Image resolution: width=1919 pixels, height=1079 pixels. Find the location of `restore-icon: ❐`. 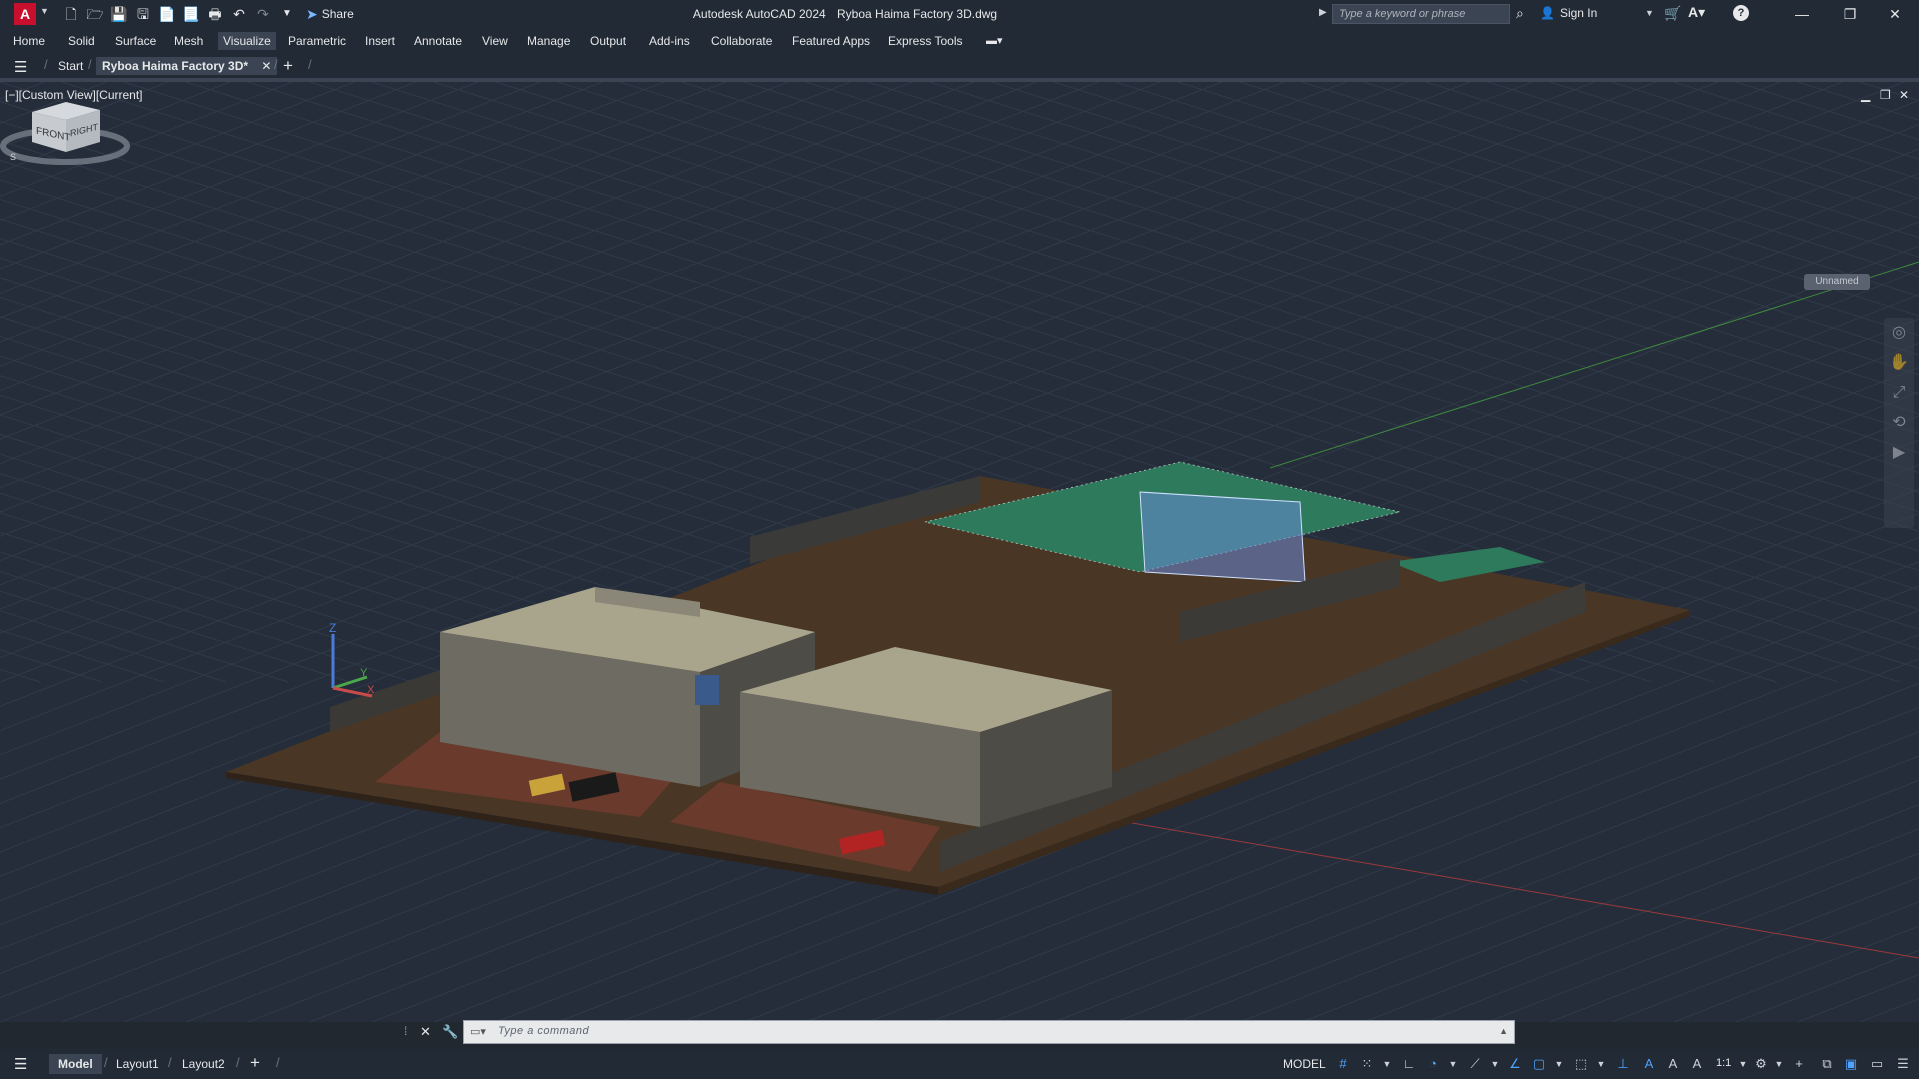

restore-icon: ❐ is located at coordinates (1850, 14).